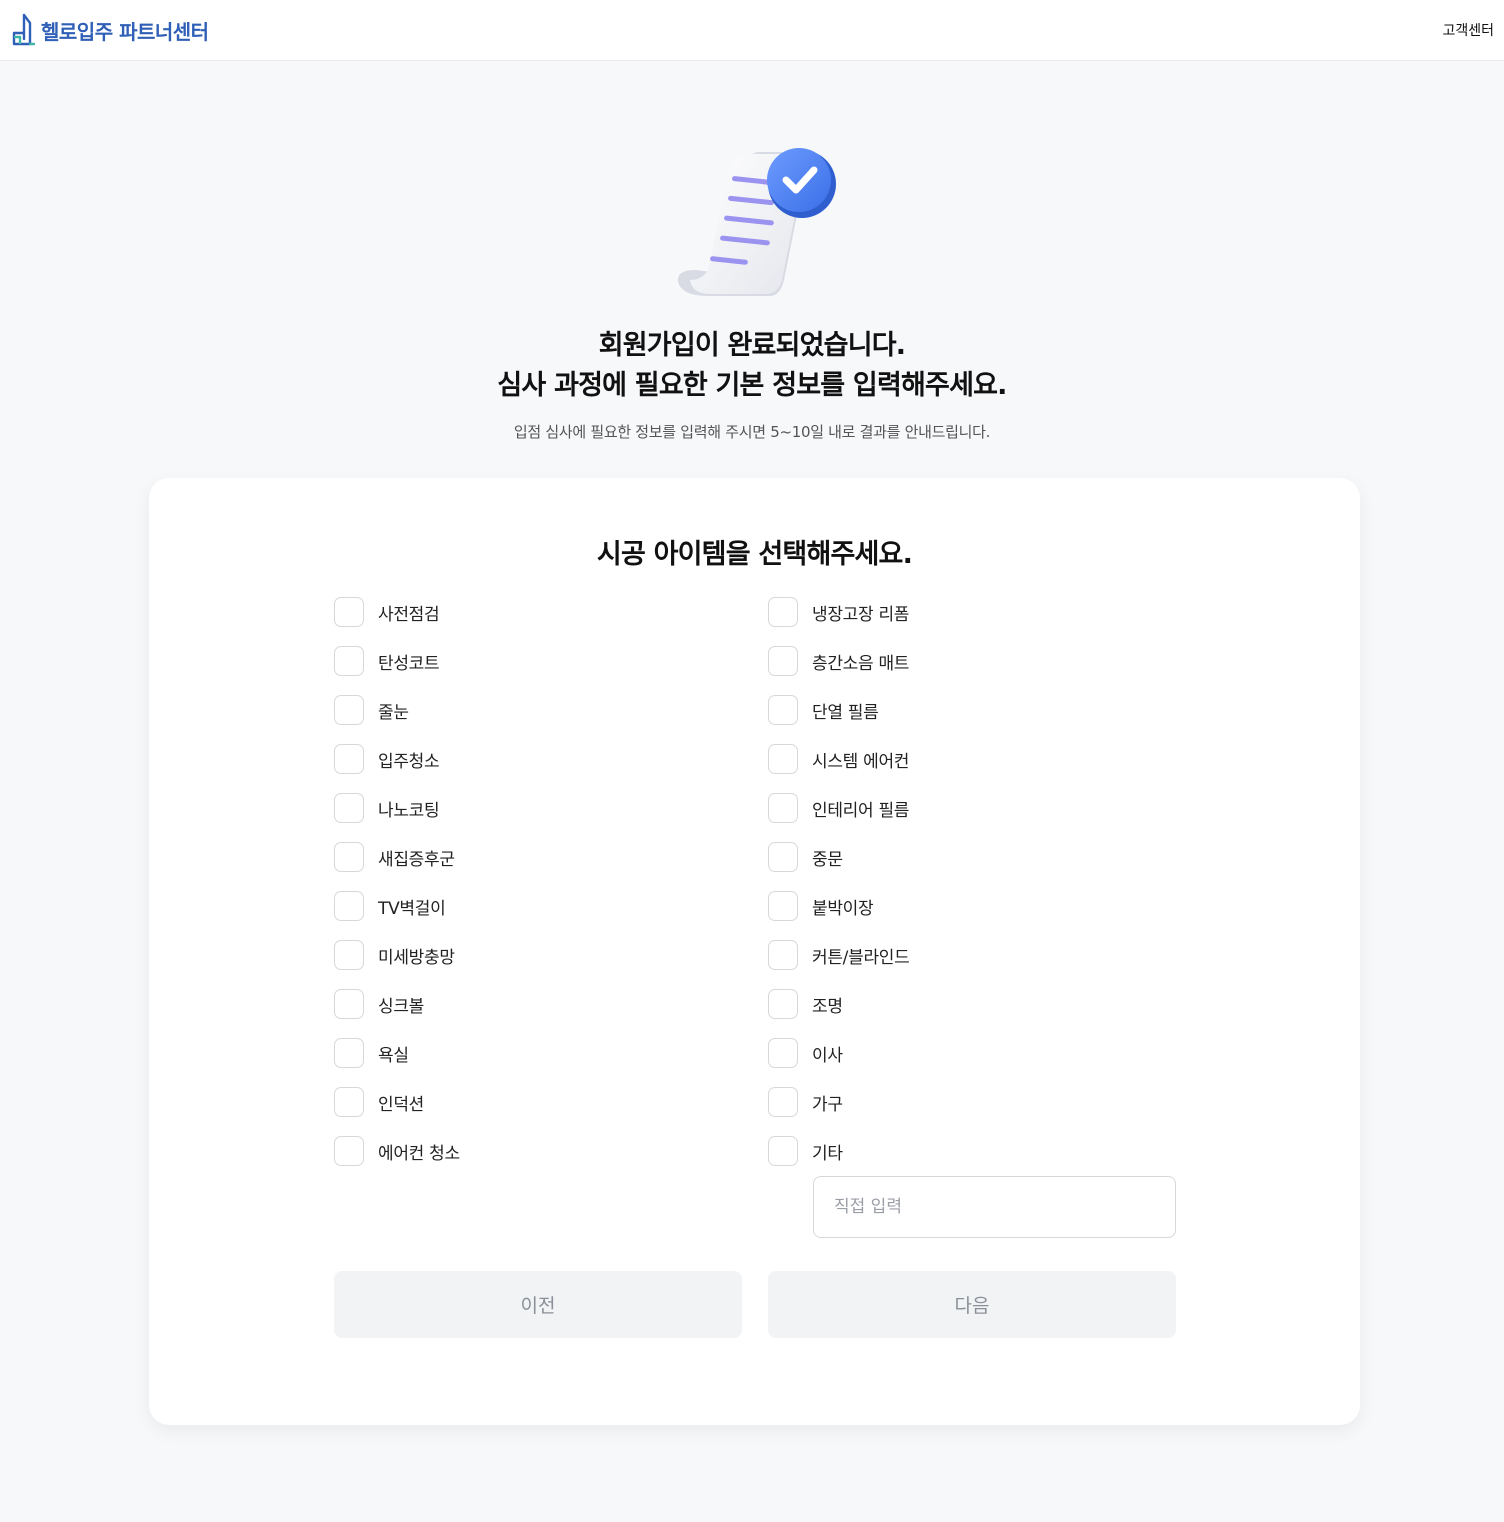 Image resolution: width=1504 pixels, height=1522 pixels. What do you see at coordinates (416, 957) in the screenshot?
I see `option-label: 미세방충망` at bounding box center [416, 957].